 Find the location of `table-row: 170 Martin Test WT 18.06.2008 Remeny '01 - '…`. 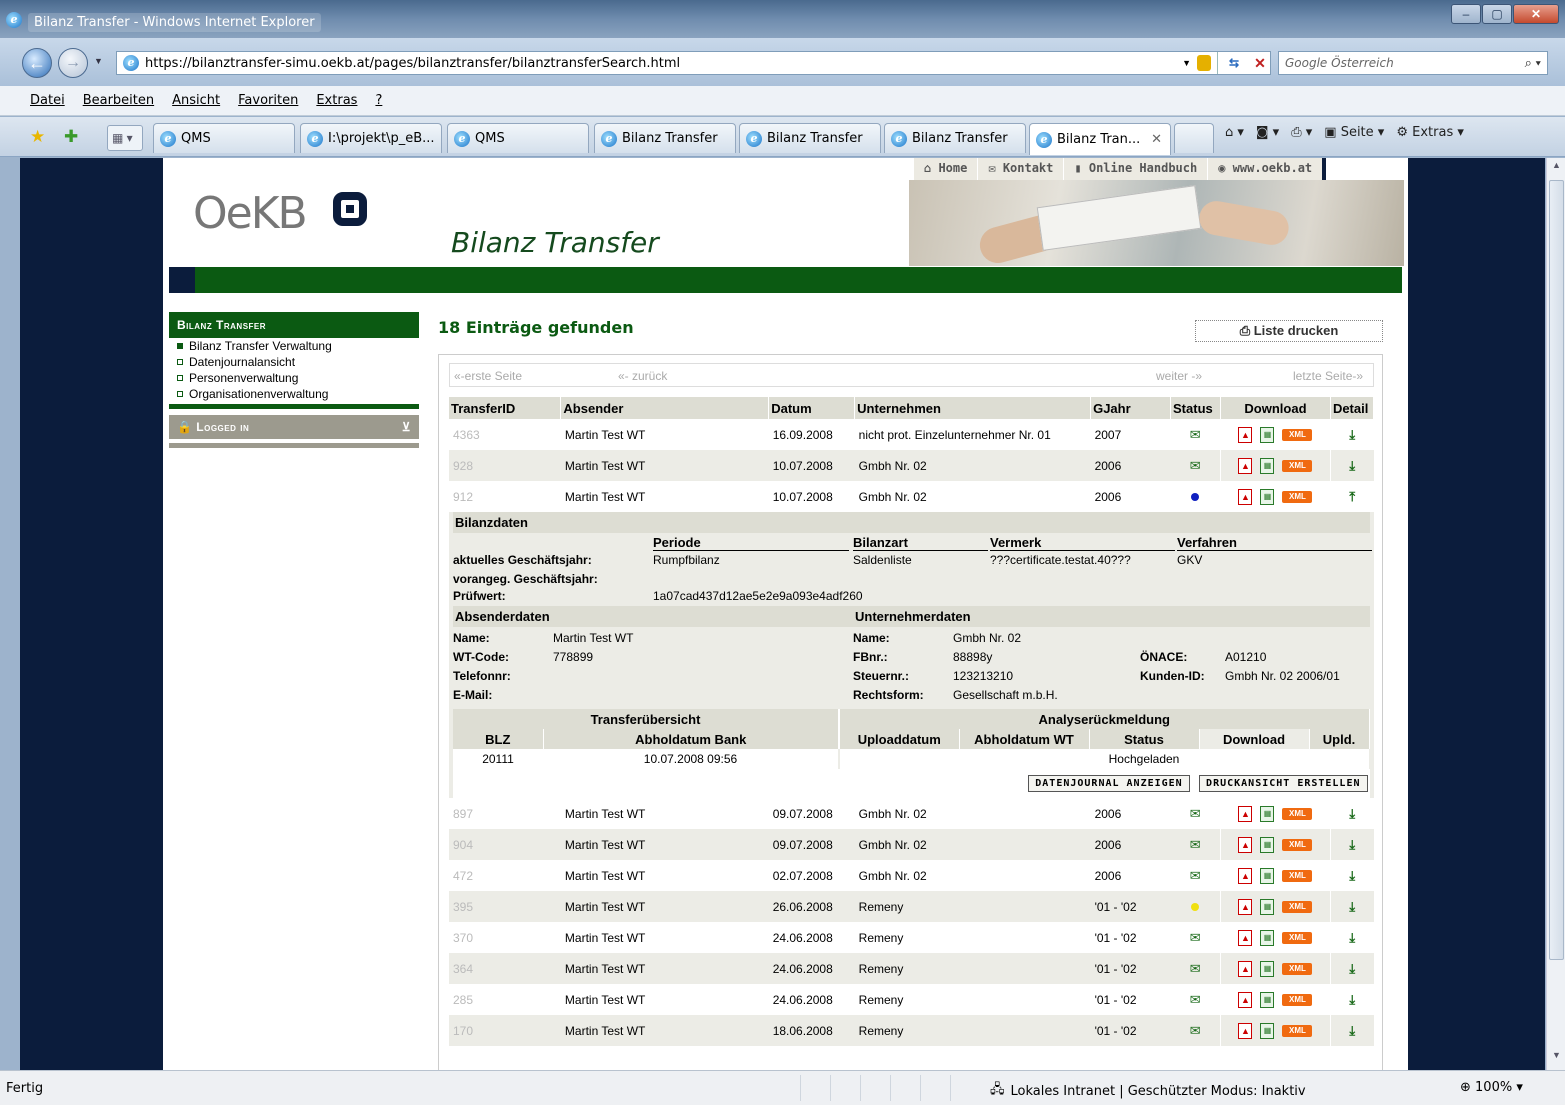

table-row: 170 Martin Test WT 18.06.2008 Remeny '01 - '… is located at coordinates (911, 1030).